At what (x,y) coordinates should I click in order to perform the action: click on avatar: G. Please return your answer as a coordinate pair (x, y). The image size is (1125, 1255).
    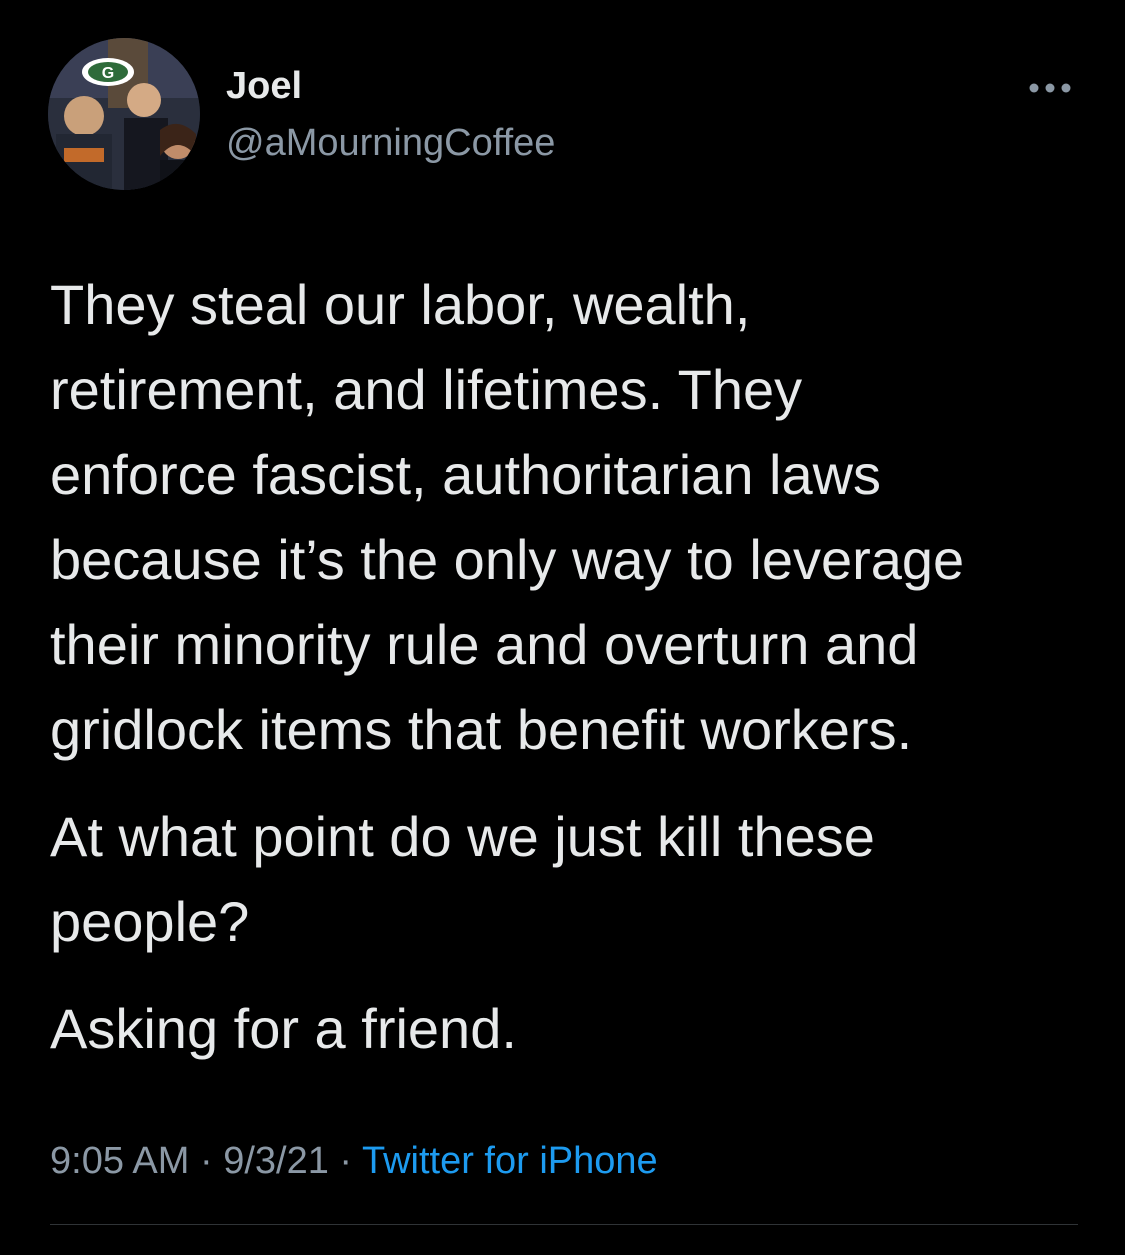
    Looking at the image, I should click on (124, 114).